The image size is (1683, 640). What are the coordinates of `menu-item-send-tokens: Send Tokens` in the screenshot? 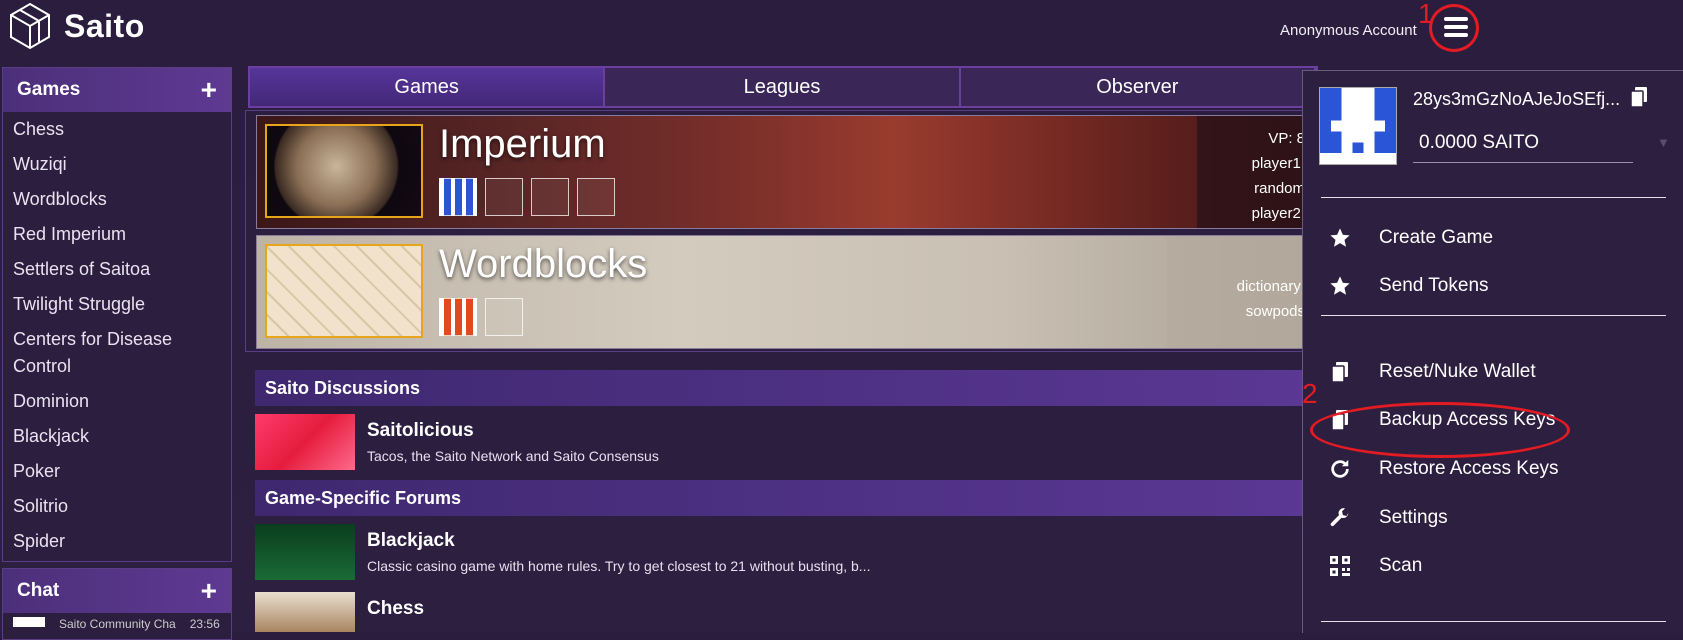 It's located at (1409, 286).